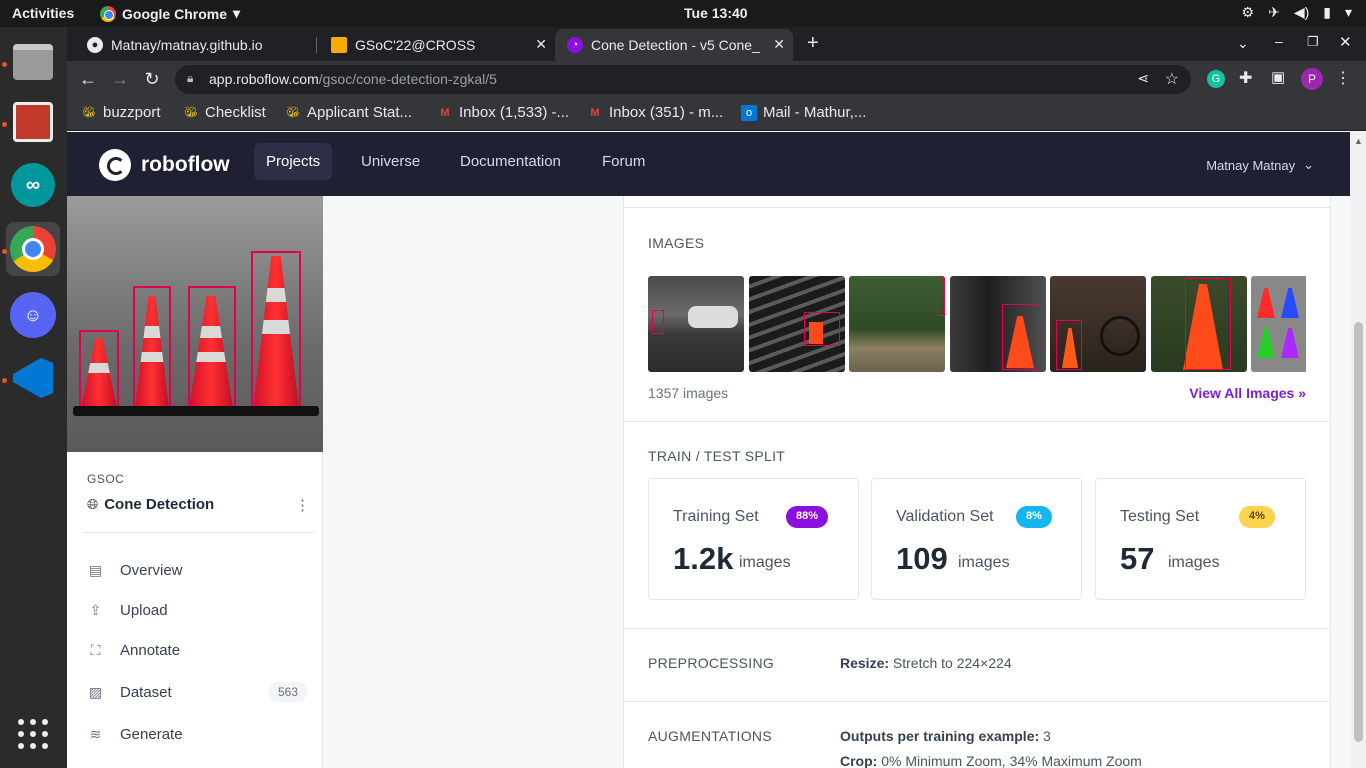  Describe the element at coordinates (703, 558) in the screenshot. I see `training-count: 1.2k` at that location.